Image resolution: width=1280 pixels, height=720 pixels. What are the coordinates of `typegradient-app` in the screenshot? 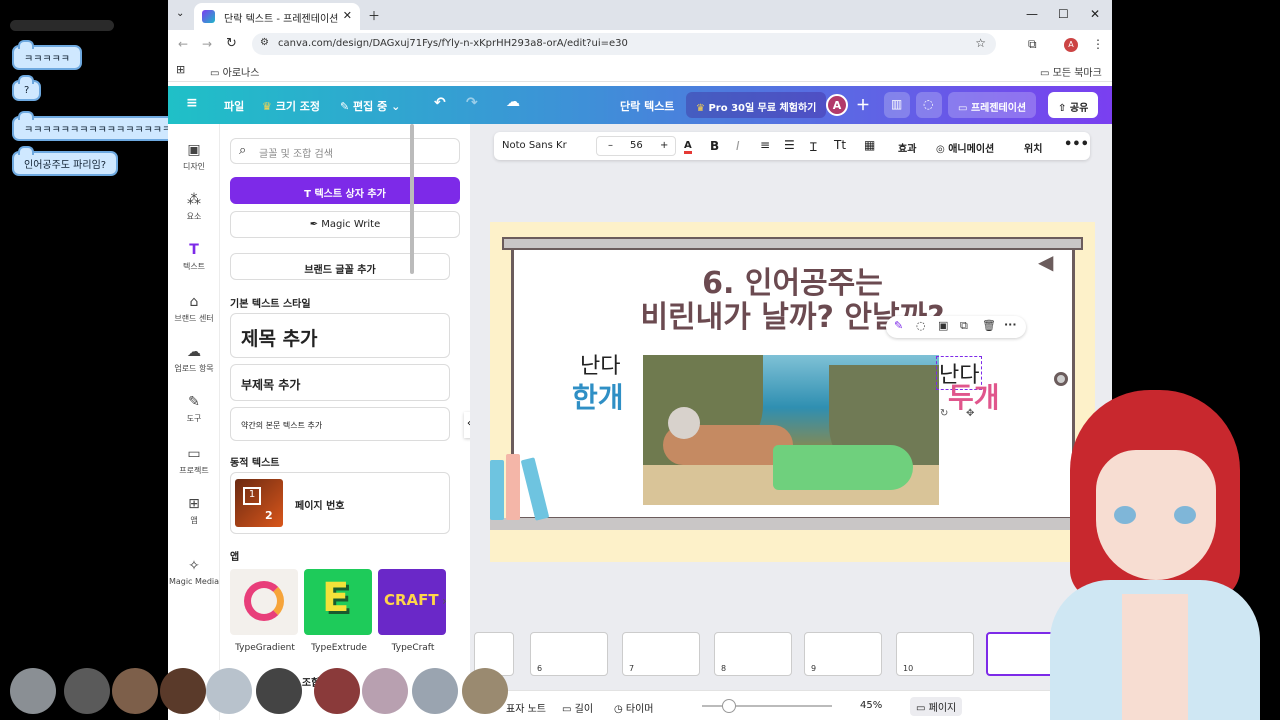 It's located at (264, 602).